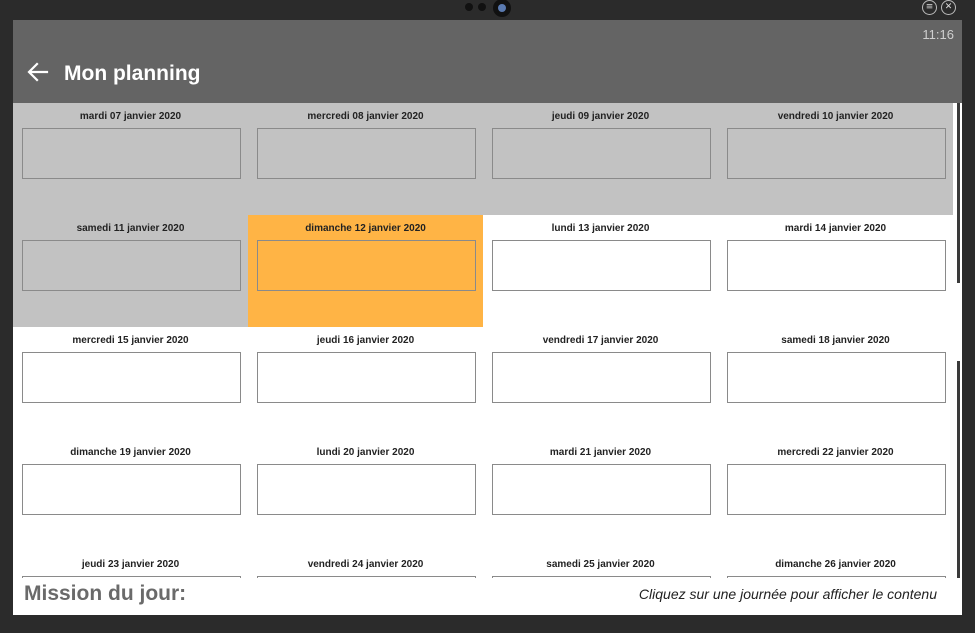 This screenshot has height=633, width=975. Describe the element at coordinates (132, 73) in the screenshot. I see `page-title: Mon planning` at that location.